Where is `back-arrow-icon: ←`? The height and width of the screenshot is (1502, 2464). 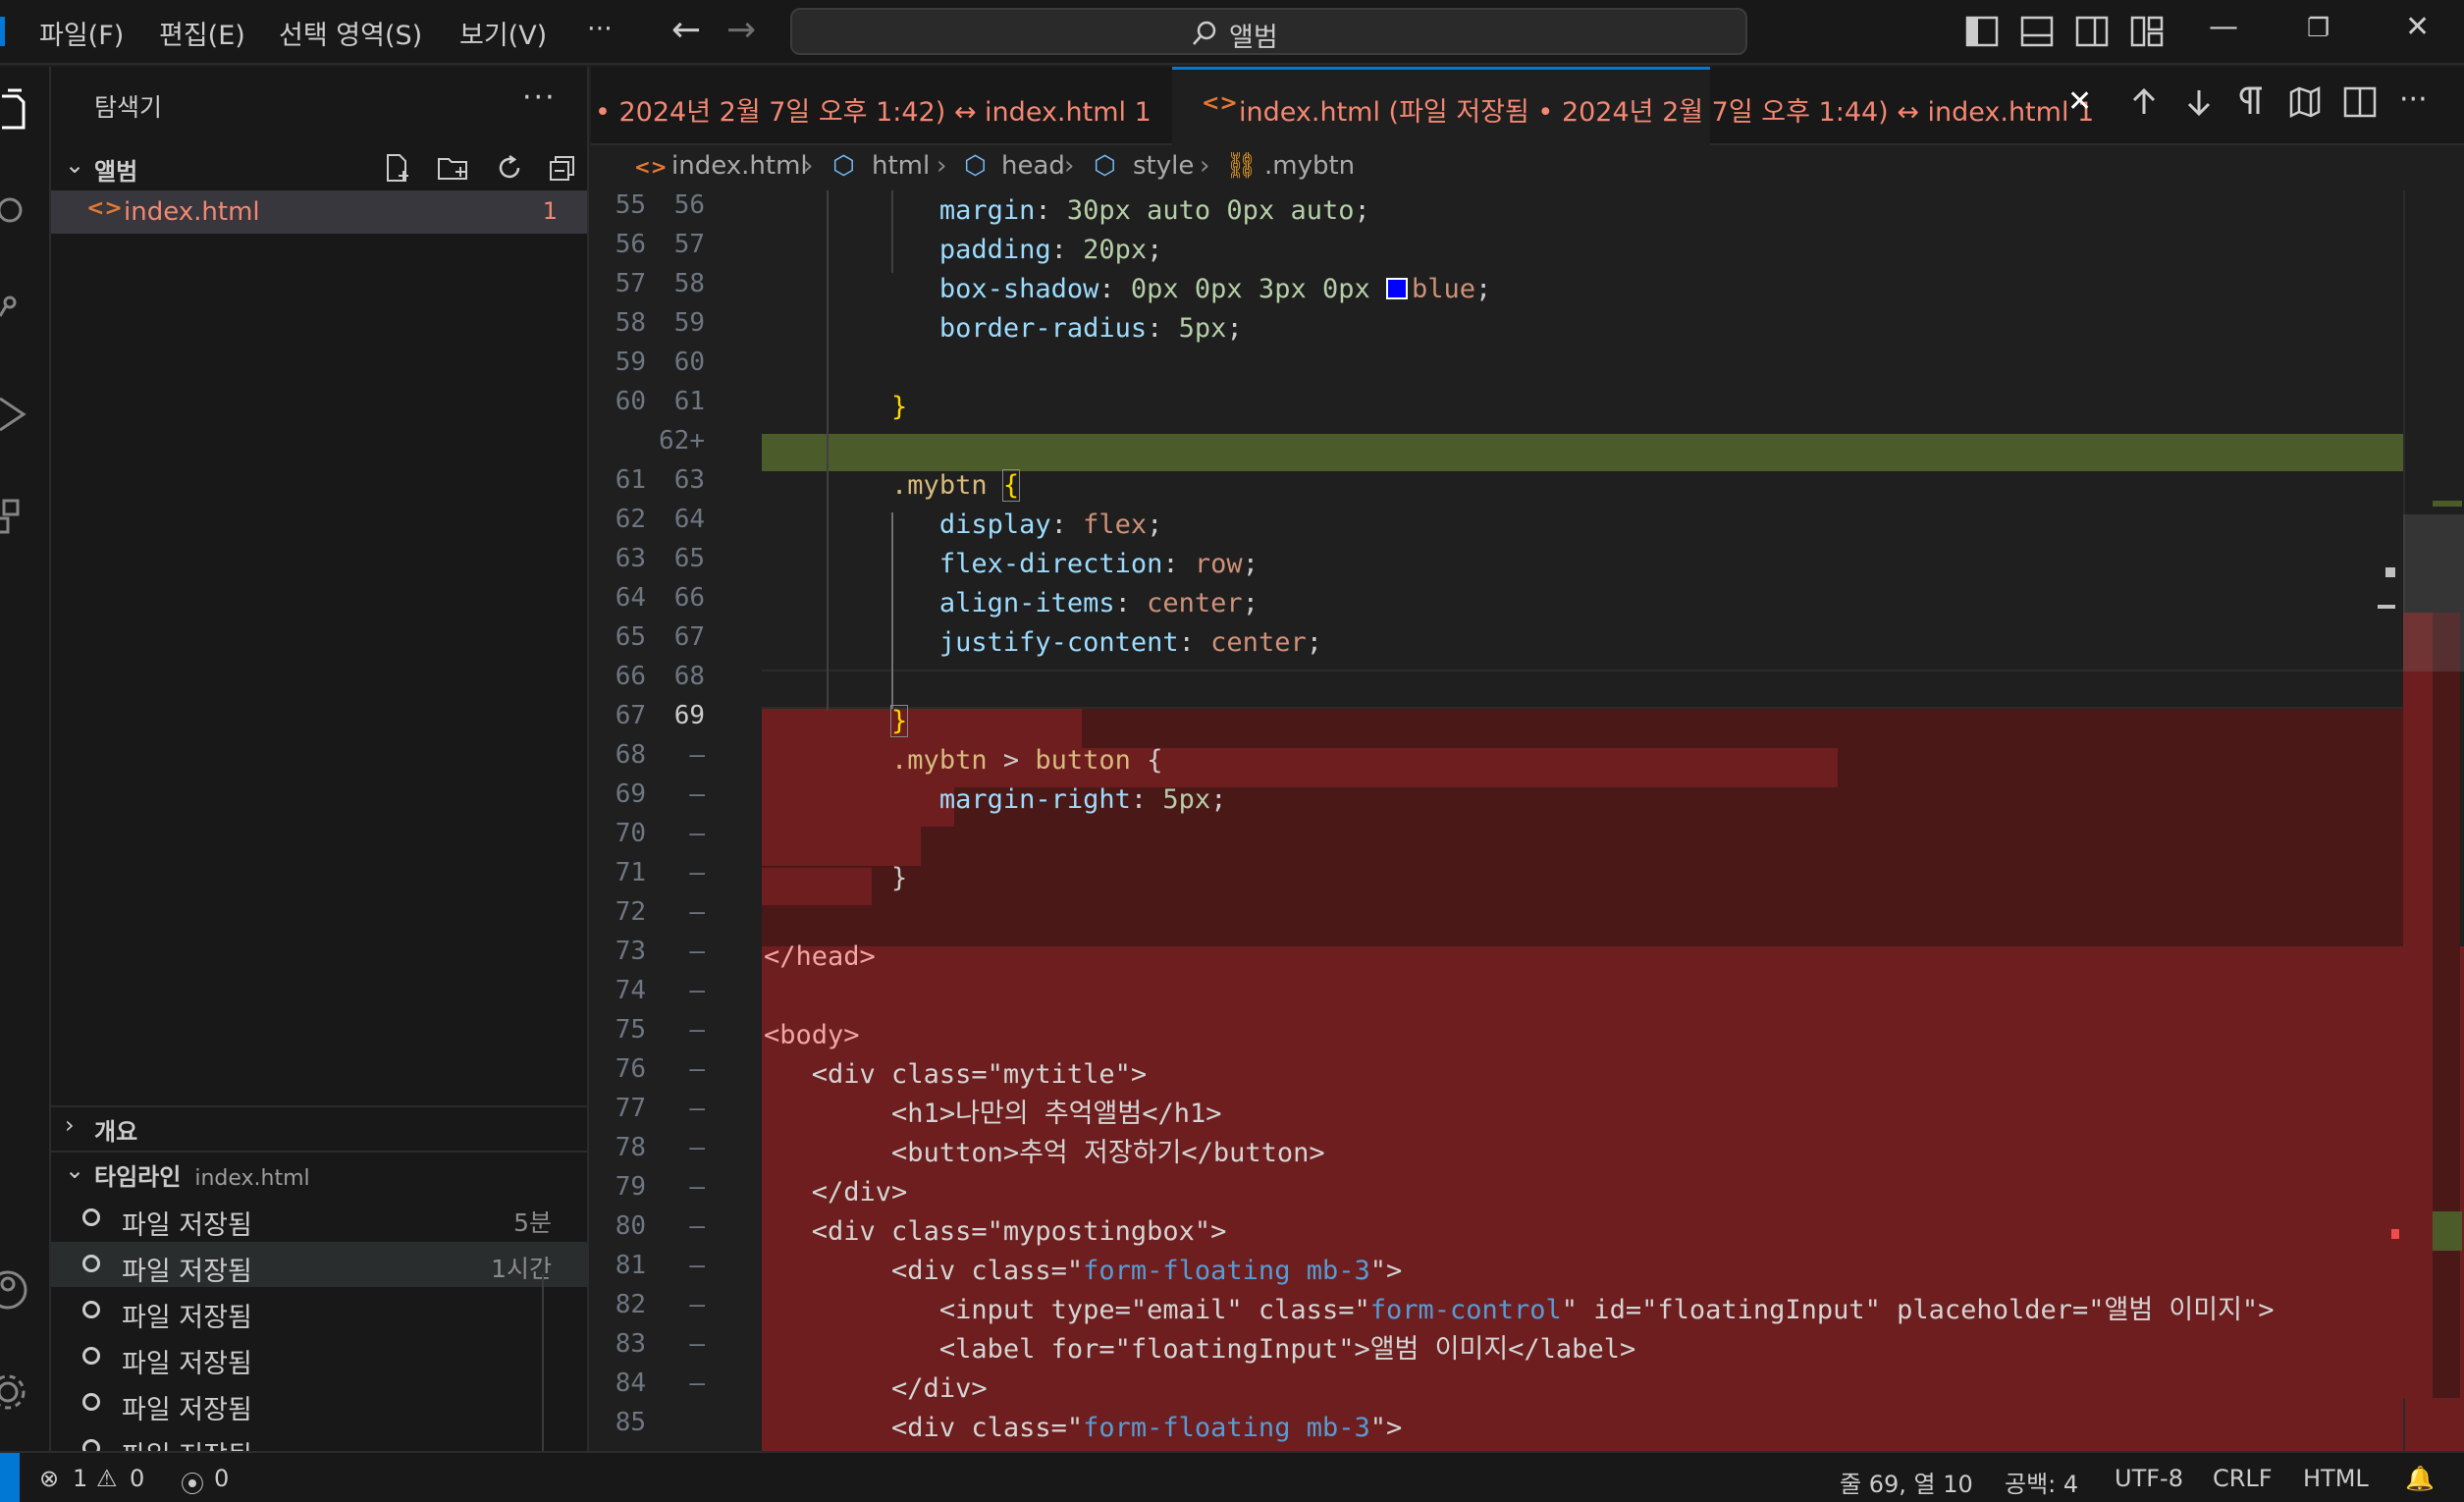
back-arrow-icon: ← is located at coordinates (686, 30).